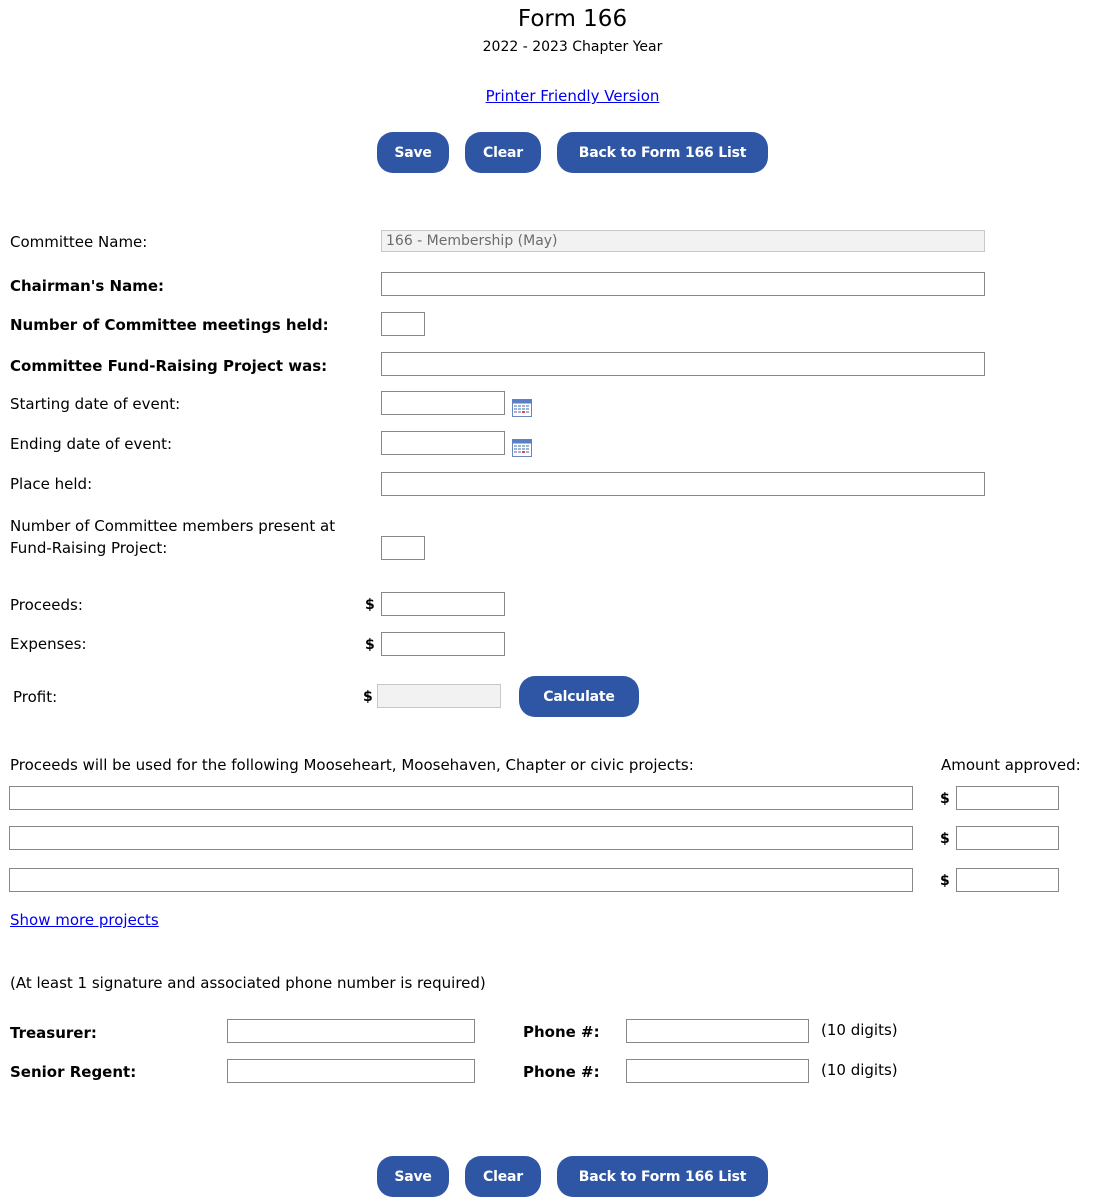 The width and height of the screenshot is (1102, 1197). Describe the element at coordinates (169, 325) in the screenshot. I see `meetings-held-label: Number of Committee meetings held:` at that location.